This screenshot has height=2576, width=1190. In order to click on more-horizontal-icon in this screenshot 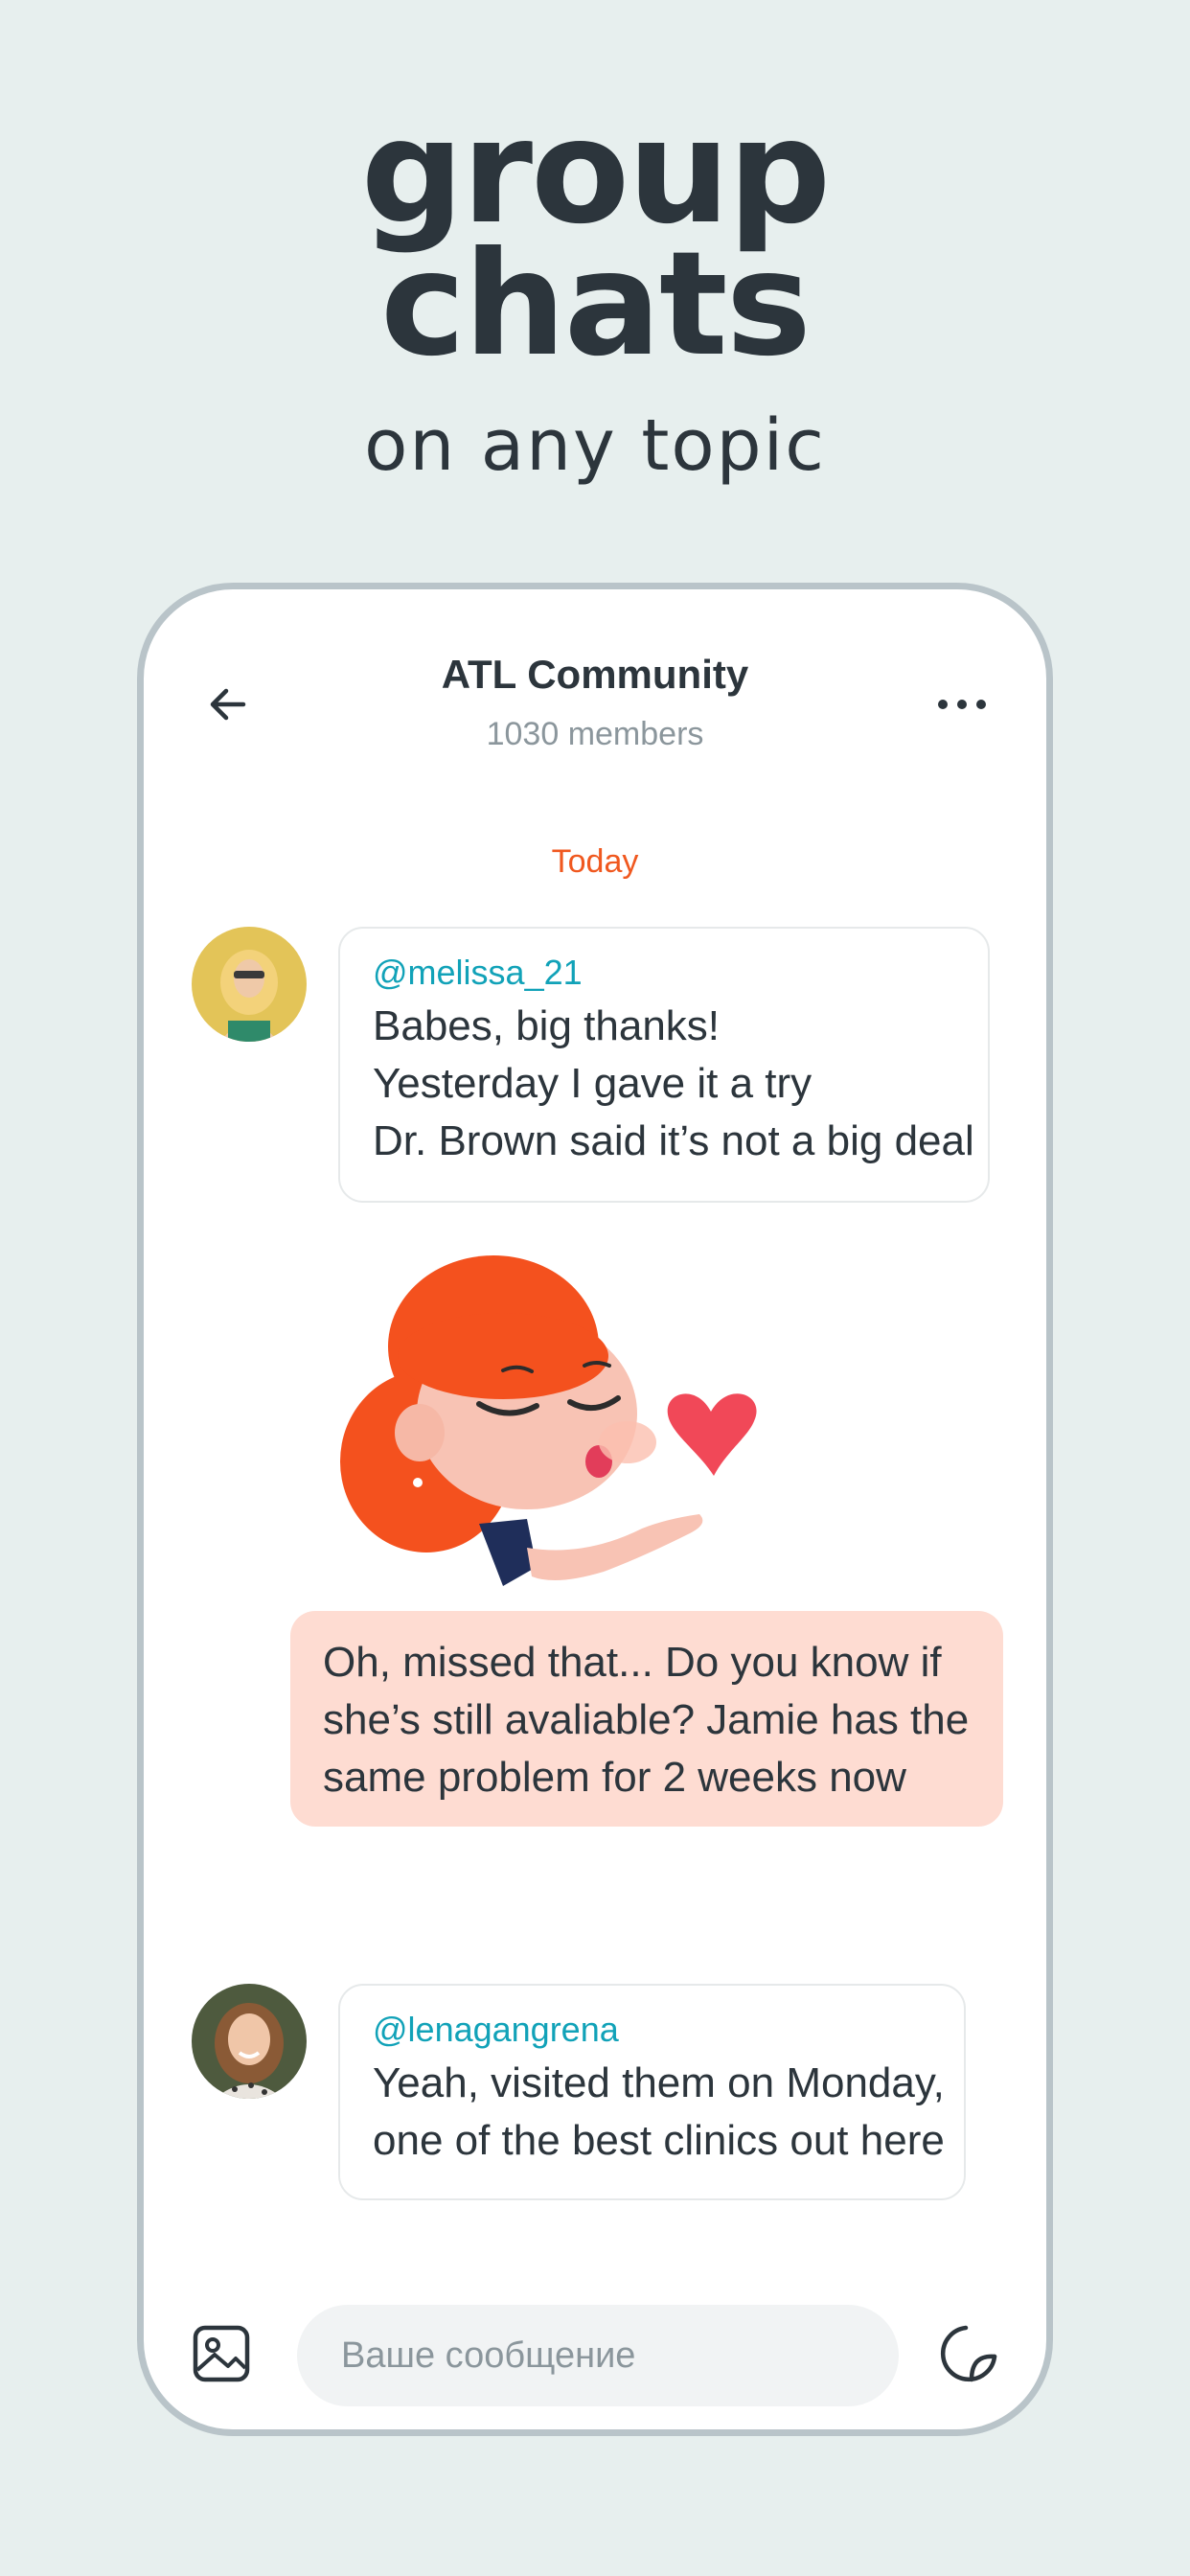, I will do `click(962, 704)`.